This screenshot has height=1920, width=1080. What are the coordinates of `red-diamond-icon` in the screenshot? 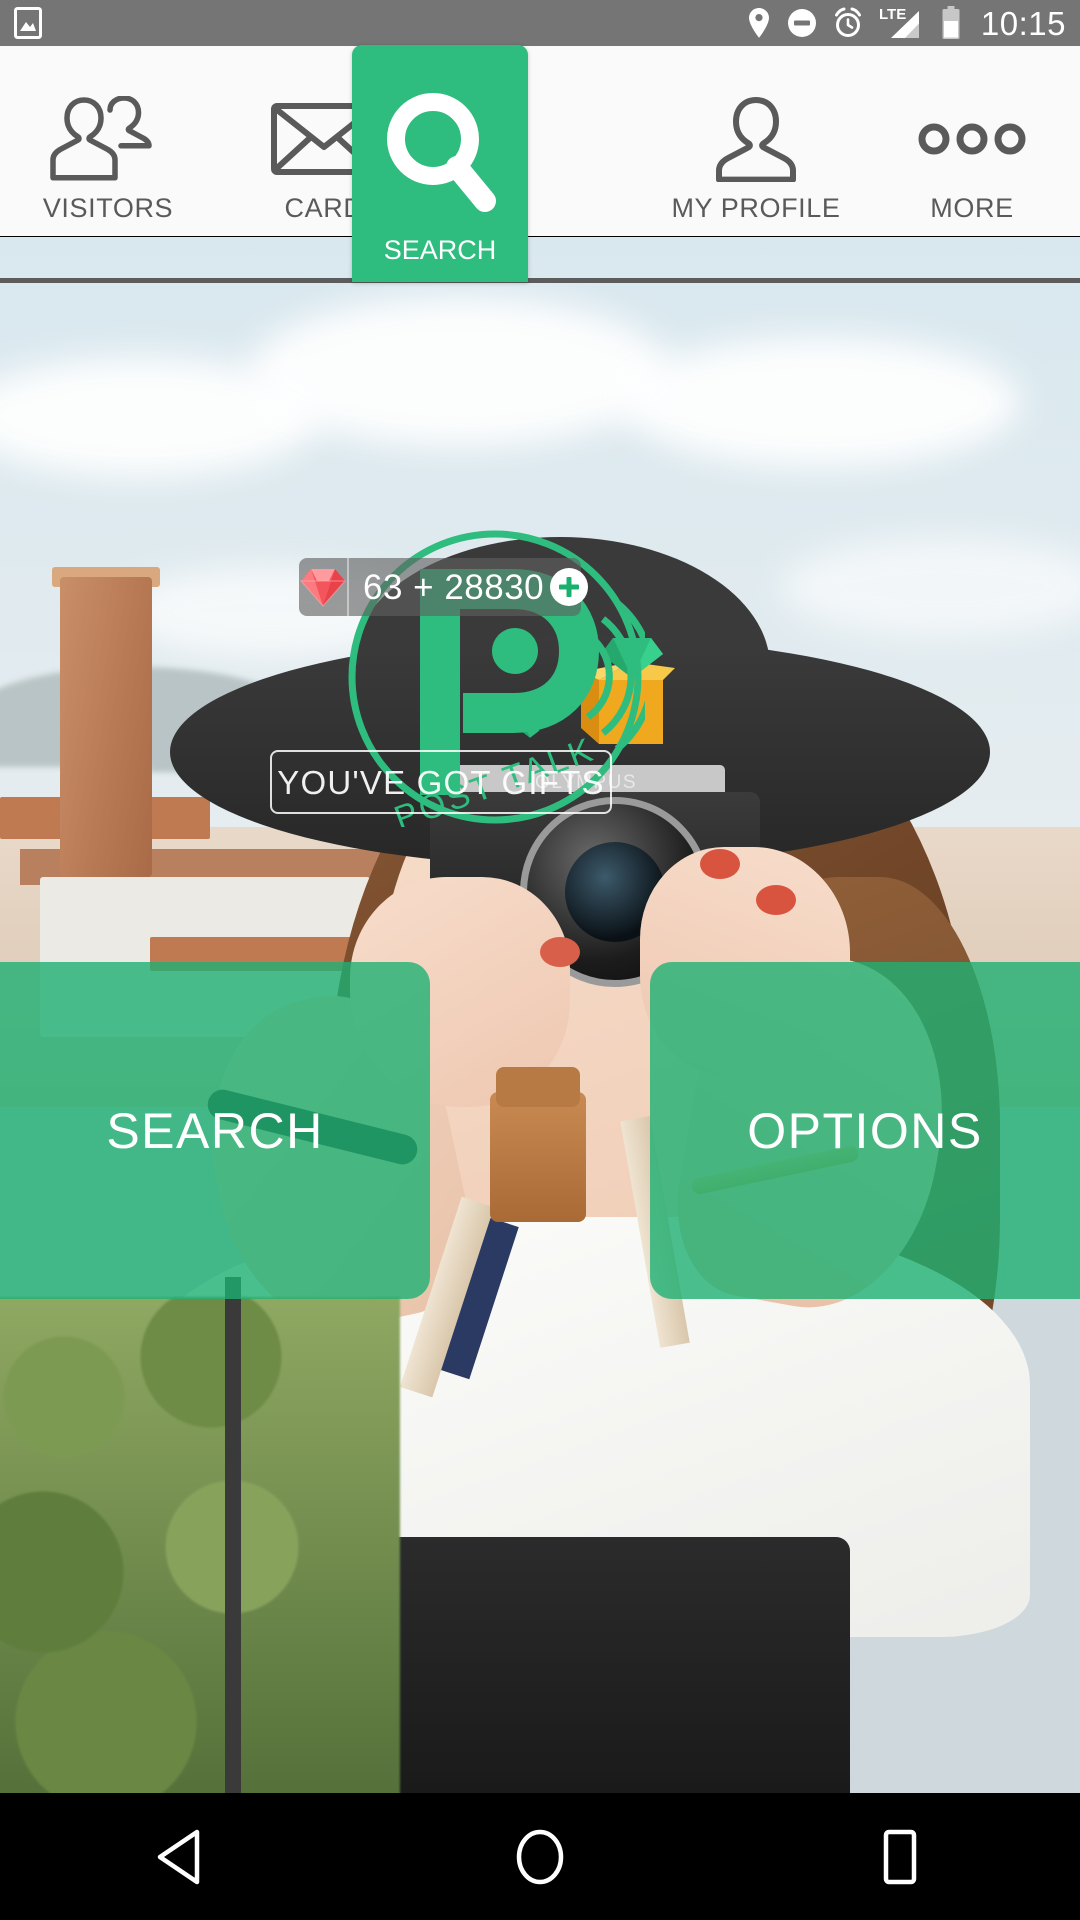 It's located at (324, 587).